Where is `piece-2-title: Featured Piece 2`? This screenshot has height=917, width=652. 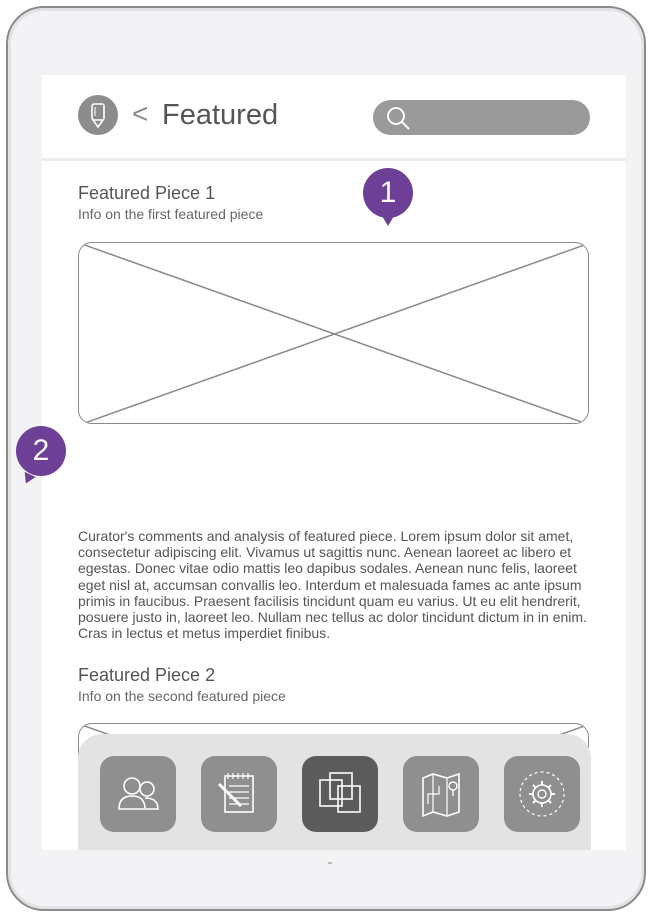 piece-2-title: Featured Piece 2 is located at coordinates (147, 675).